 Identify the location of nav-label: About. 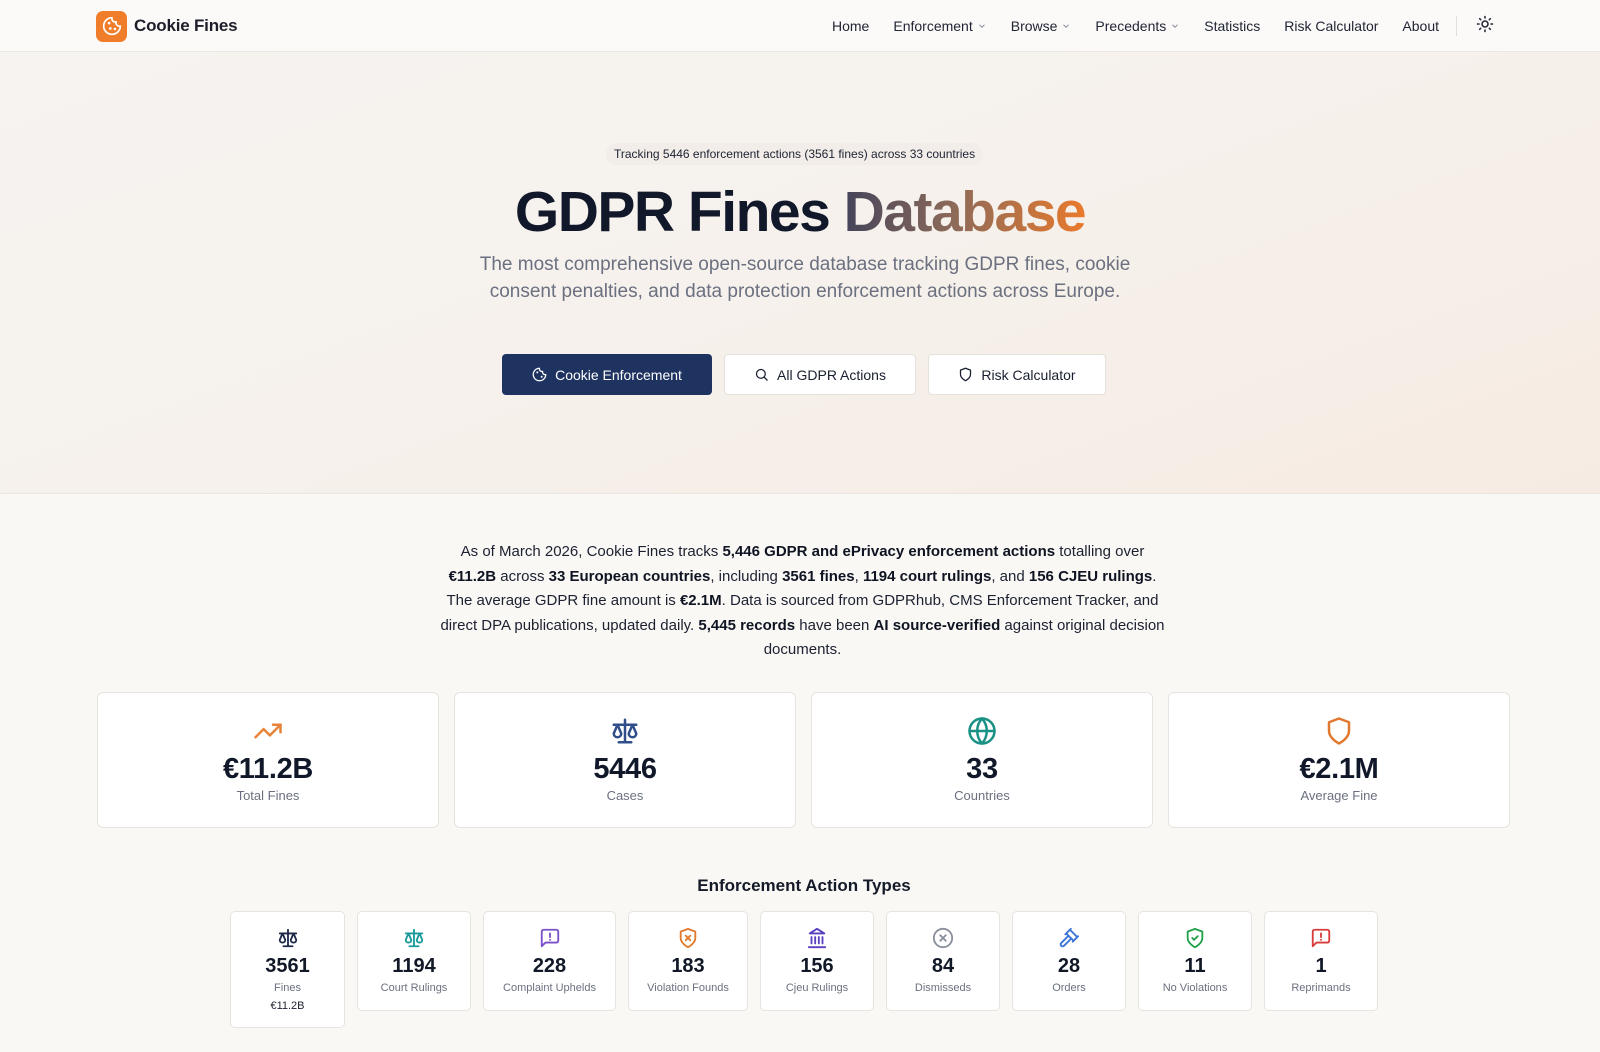
(1420, 26).